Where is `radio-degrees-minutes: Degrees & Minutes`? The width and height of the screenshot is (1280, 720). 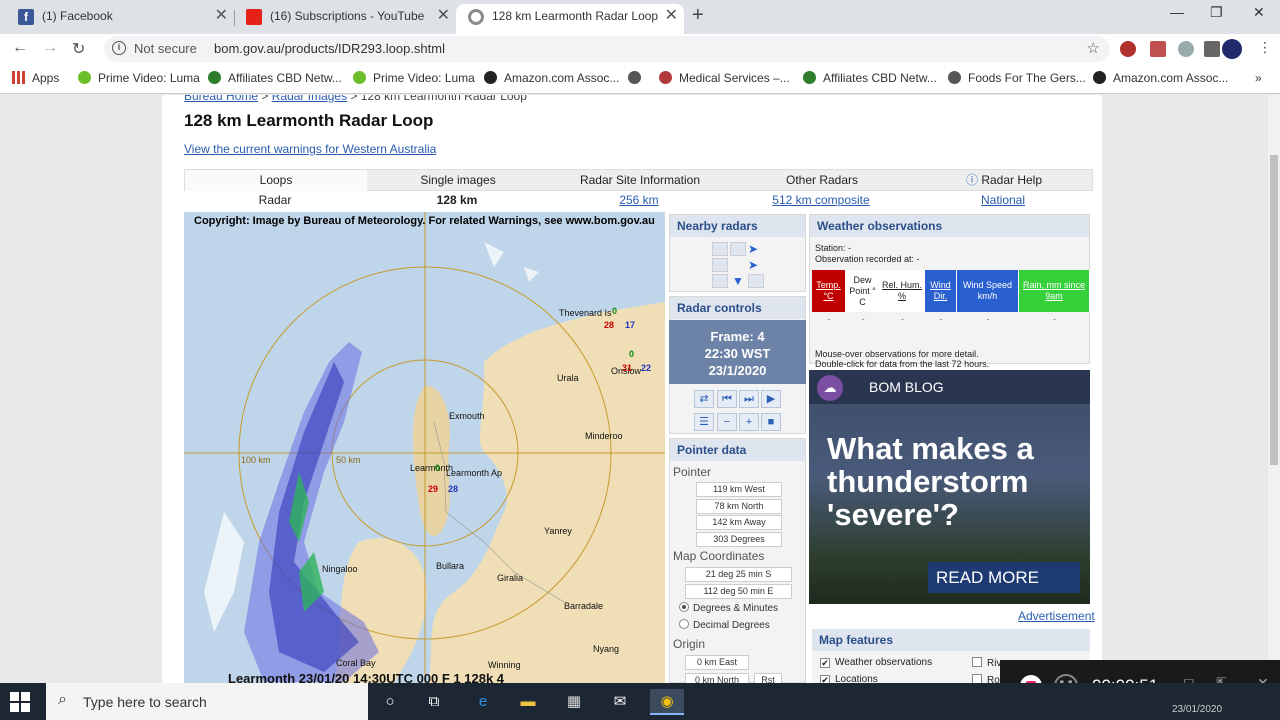
radio-degrees-minutes: Degrees & Minutes is located at coordinates (728, 608).